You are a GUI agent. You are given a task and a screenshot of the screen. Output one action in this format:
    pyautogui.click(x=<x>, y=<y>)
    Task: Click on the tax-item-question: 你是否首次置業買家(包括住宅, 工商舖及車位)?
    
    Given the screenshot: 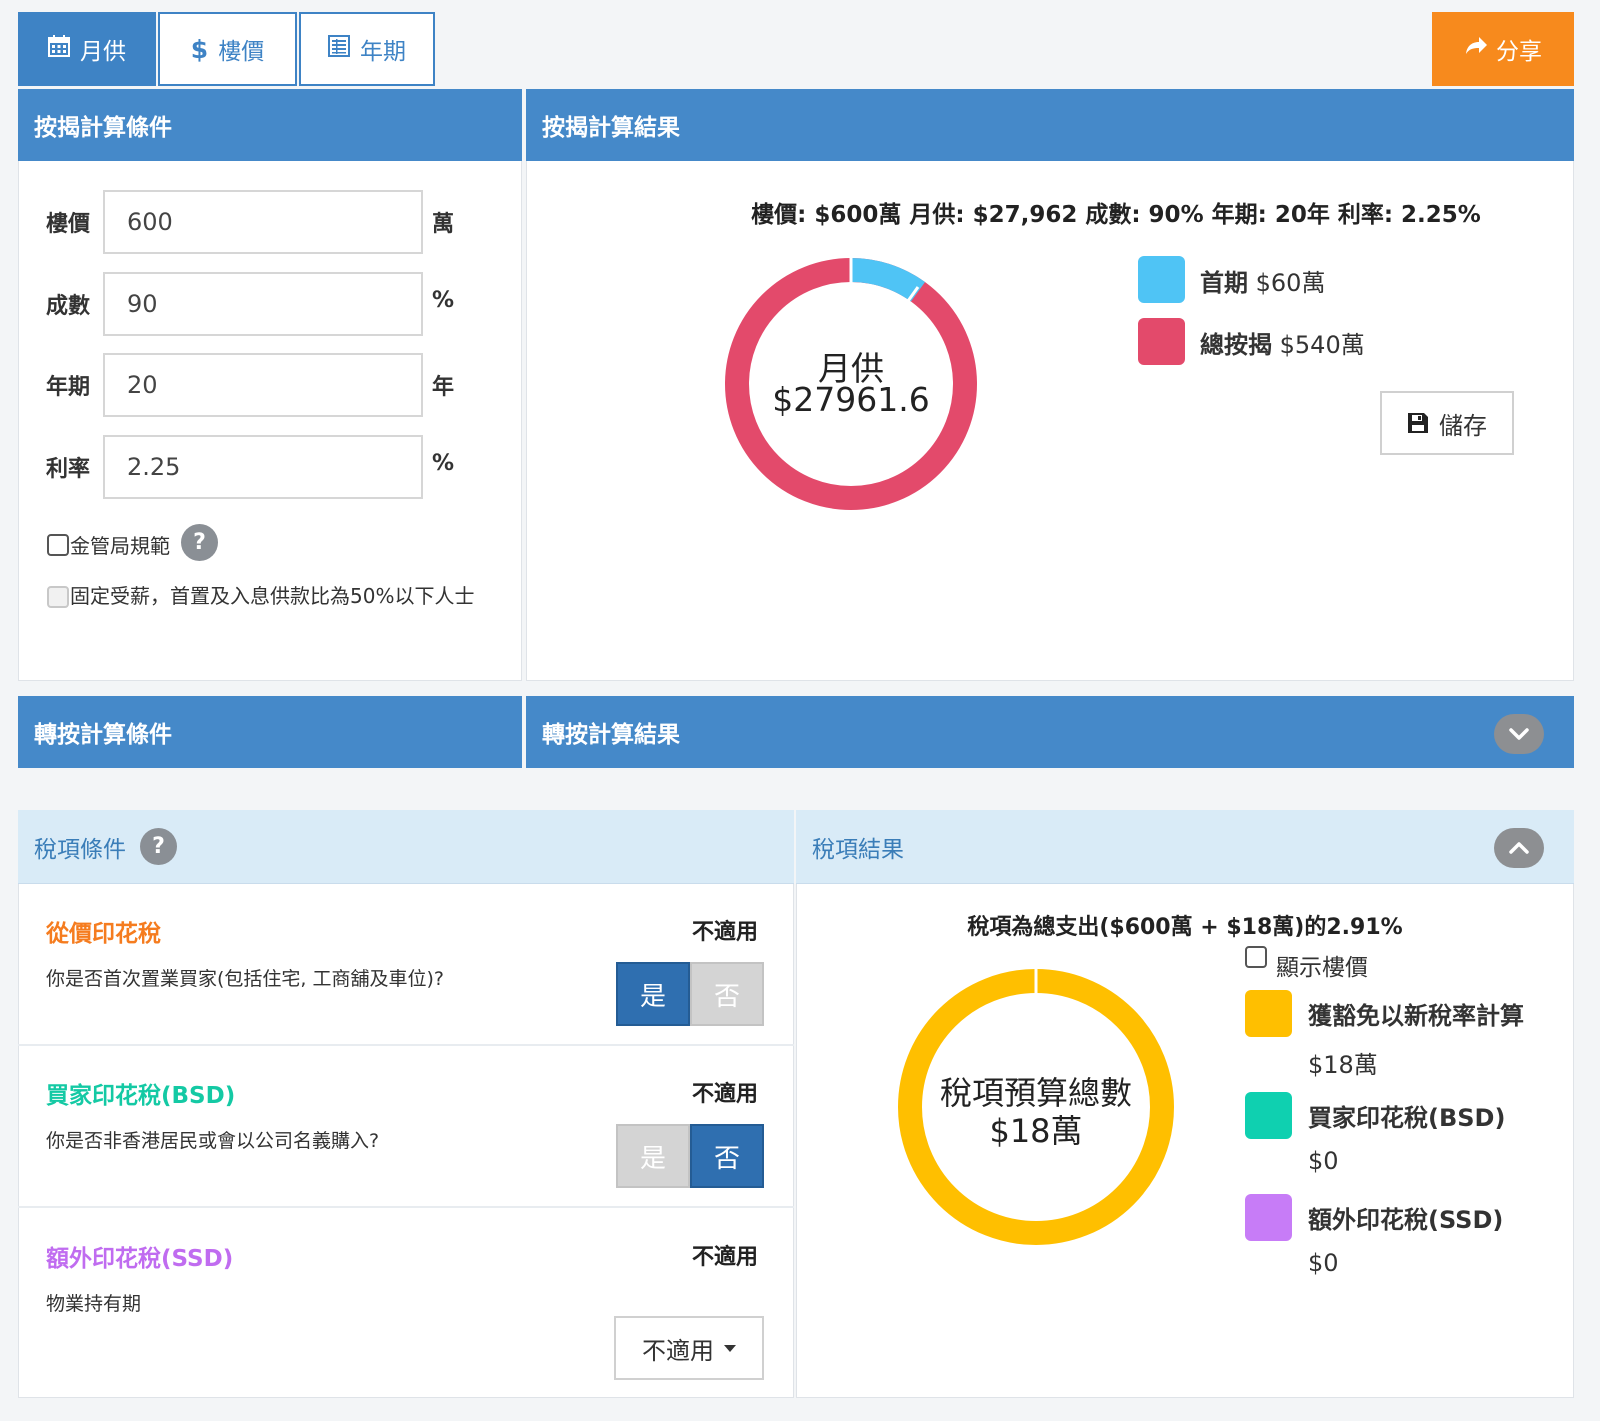 What is the action you would take?
    pyautogui.click(x=245, y=979)
    